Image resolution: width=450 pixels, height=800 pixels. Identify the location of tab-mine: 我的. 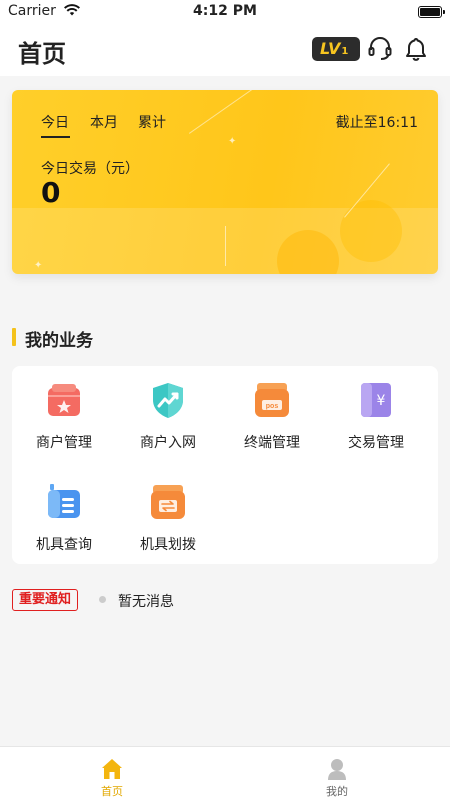
(337, 773).